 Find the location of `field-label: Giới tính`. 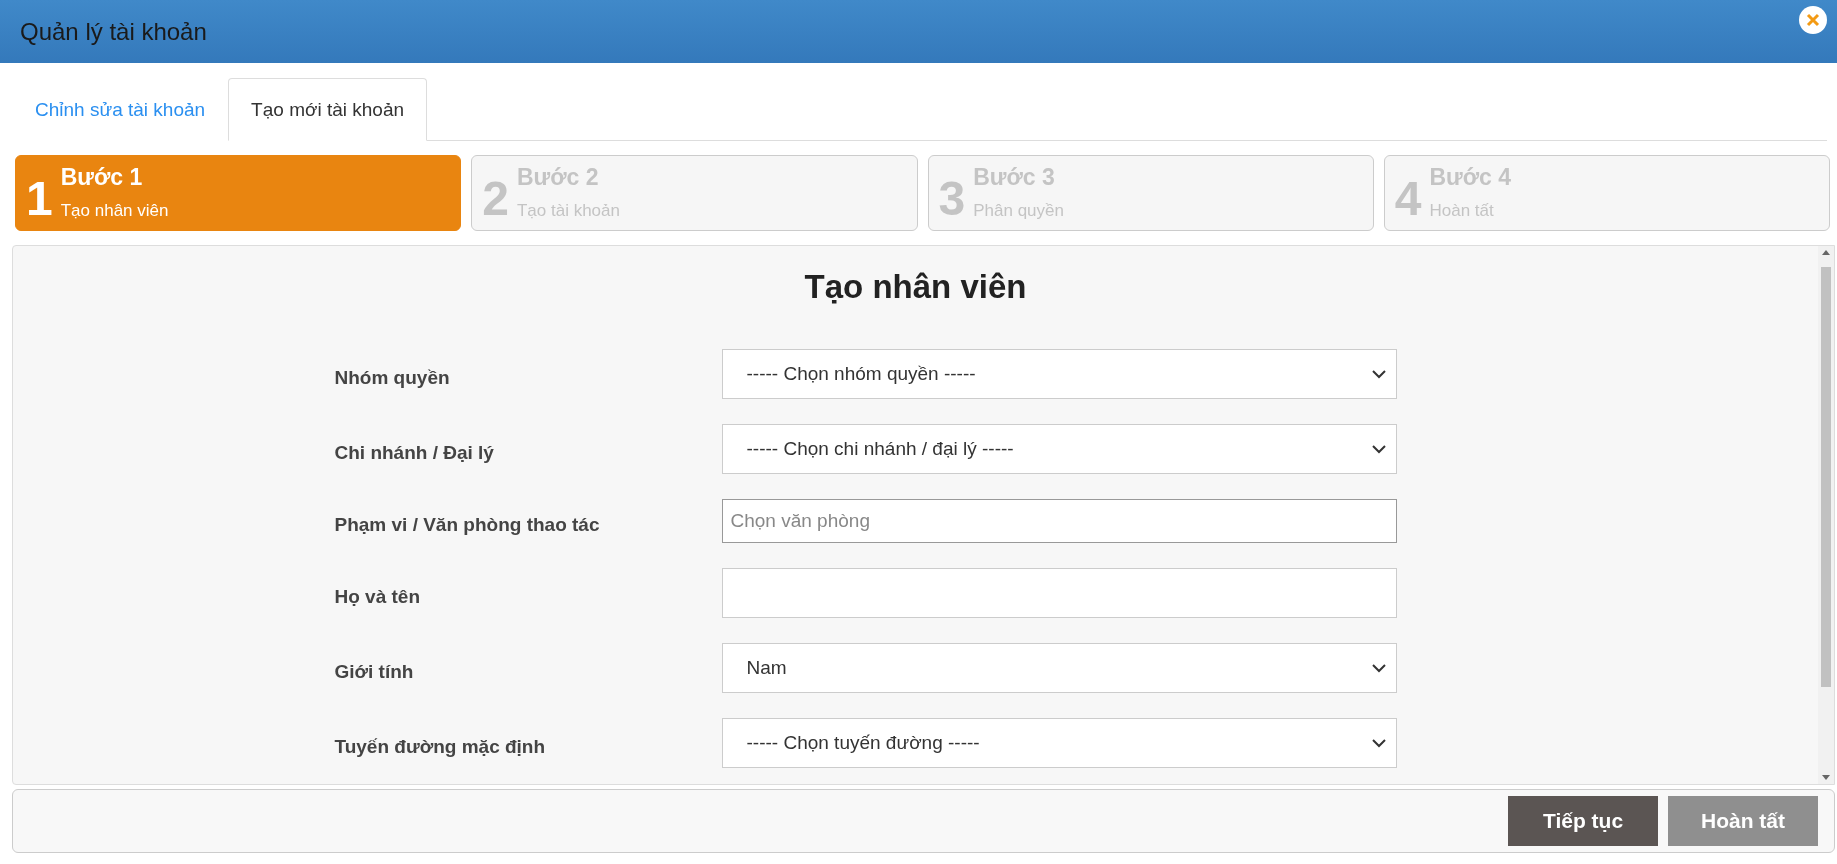

field-label: Giới tính is located at coordinates (374, 671).